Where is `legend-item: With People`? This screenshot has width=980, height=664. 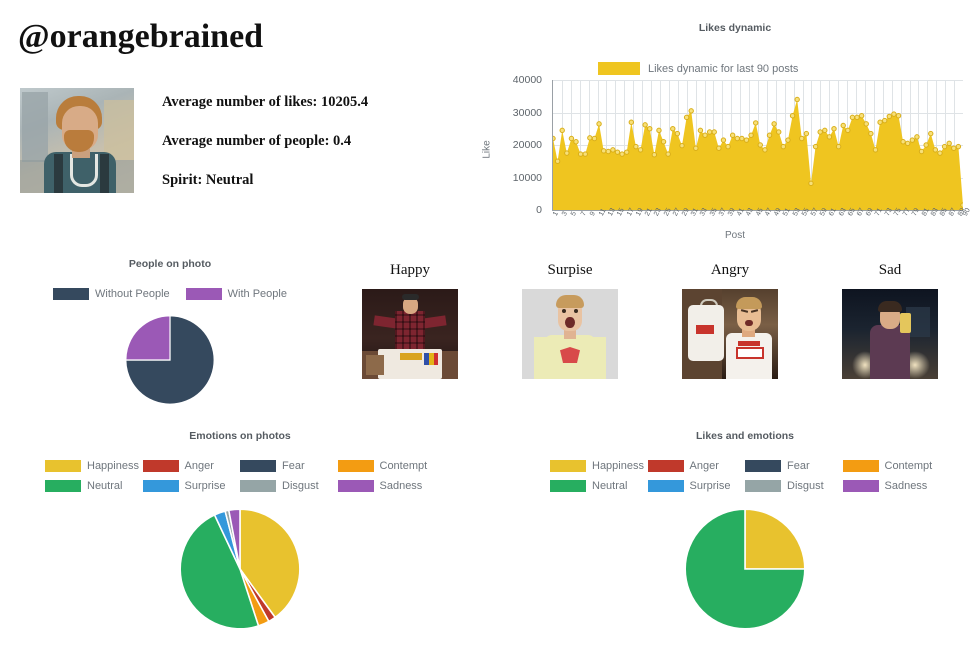
legend-item: With People is located at coordinates (236, 294).